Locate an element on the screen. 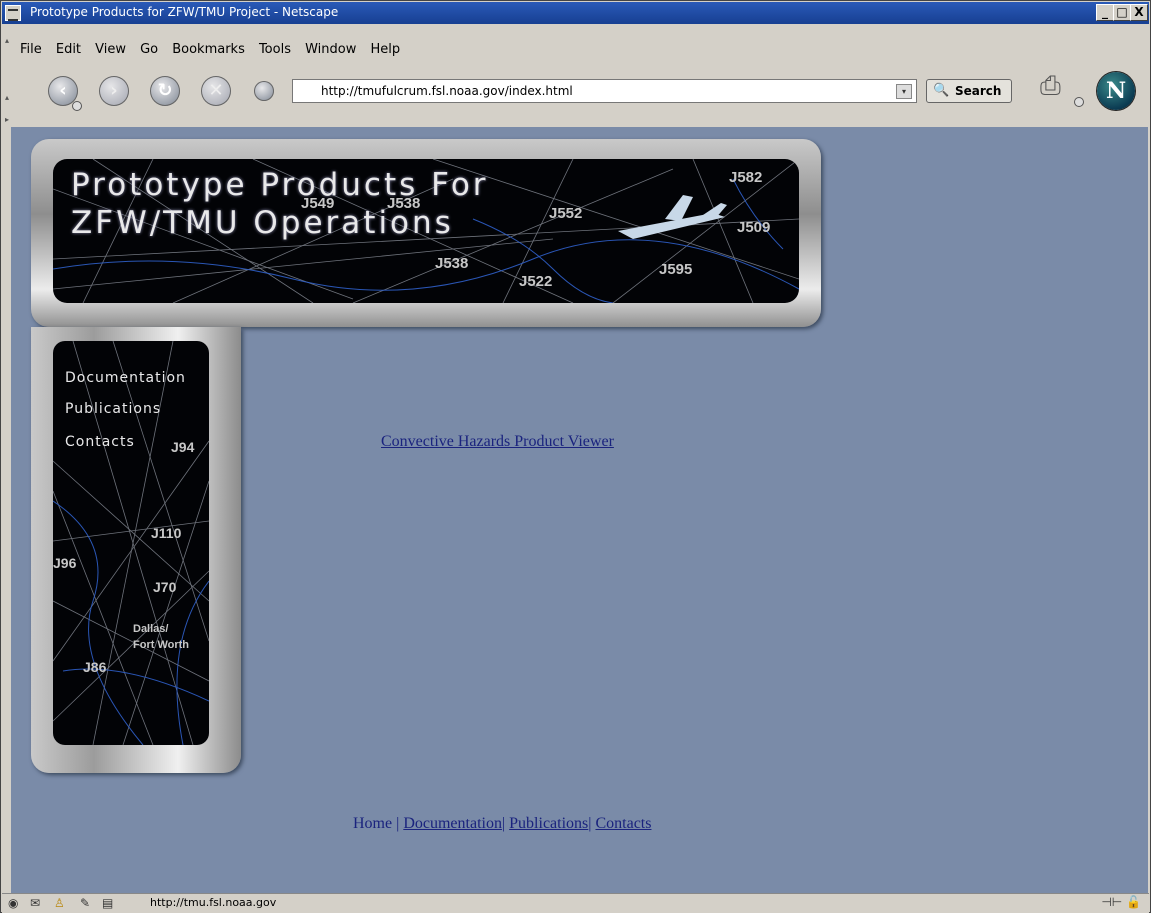  mail-icon: ✉ is located at coordinates (35, 903).